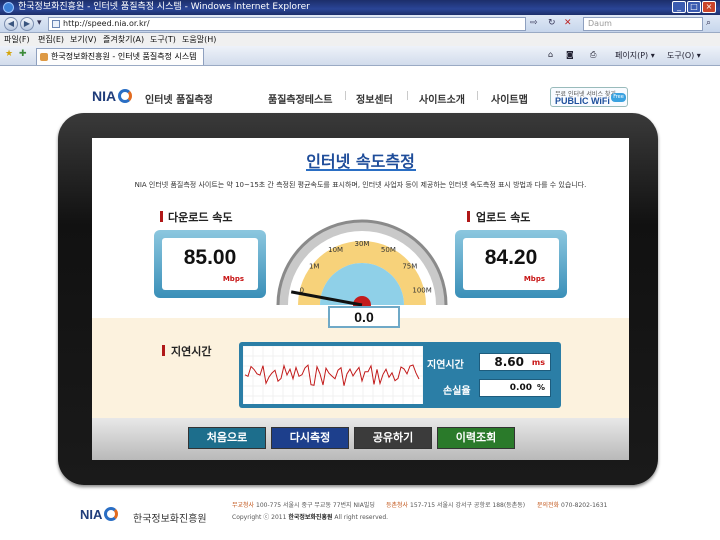 The image size is (720, 540). What do you see at coordinates (9, 54) in the screenshot?
I see `favorites-star-icon: ★` at bounding box center [9, 54].